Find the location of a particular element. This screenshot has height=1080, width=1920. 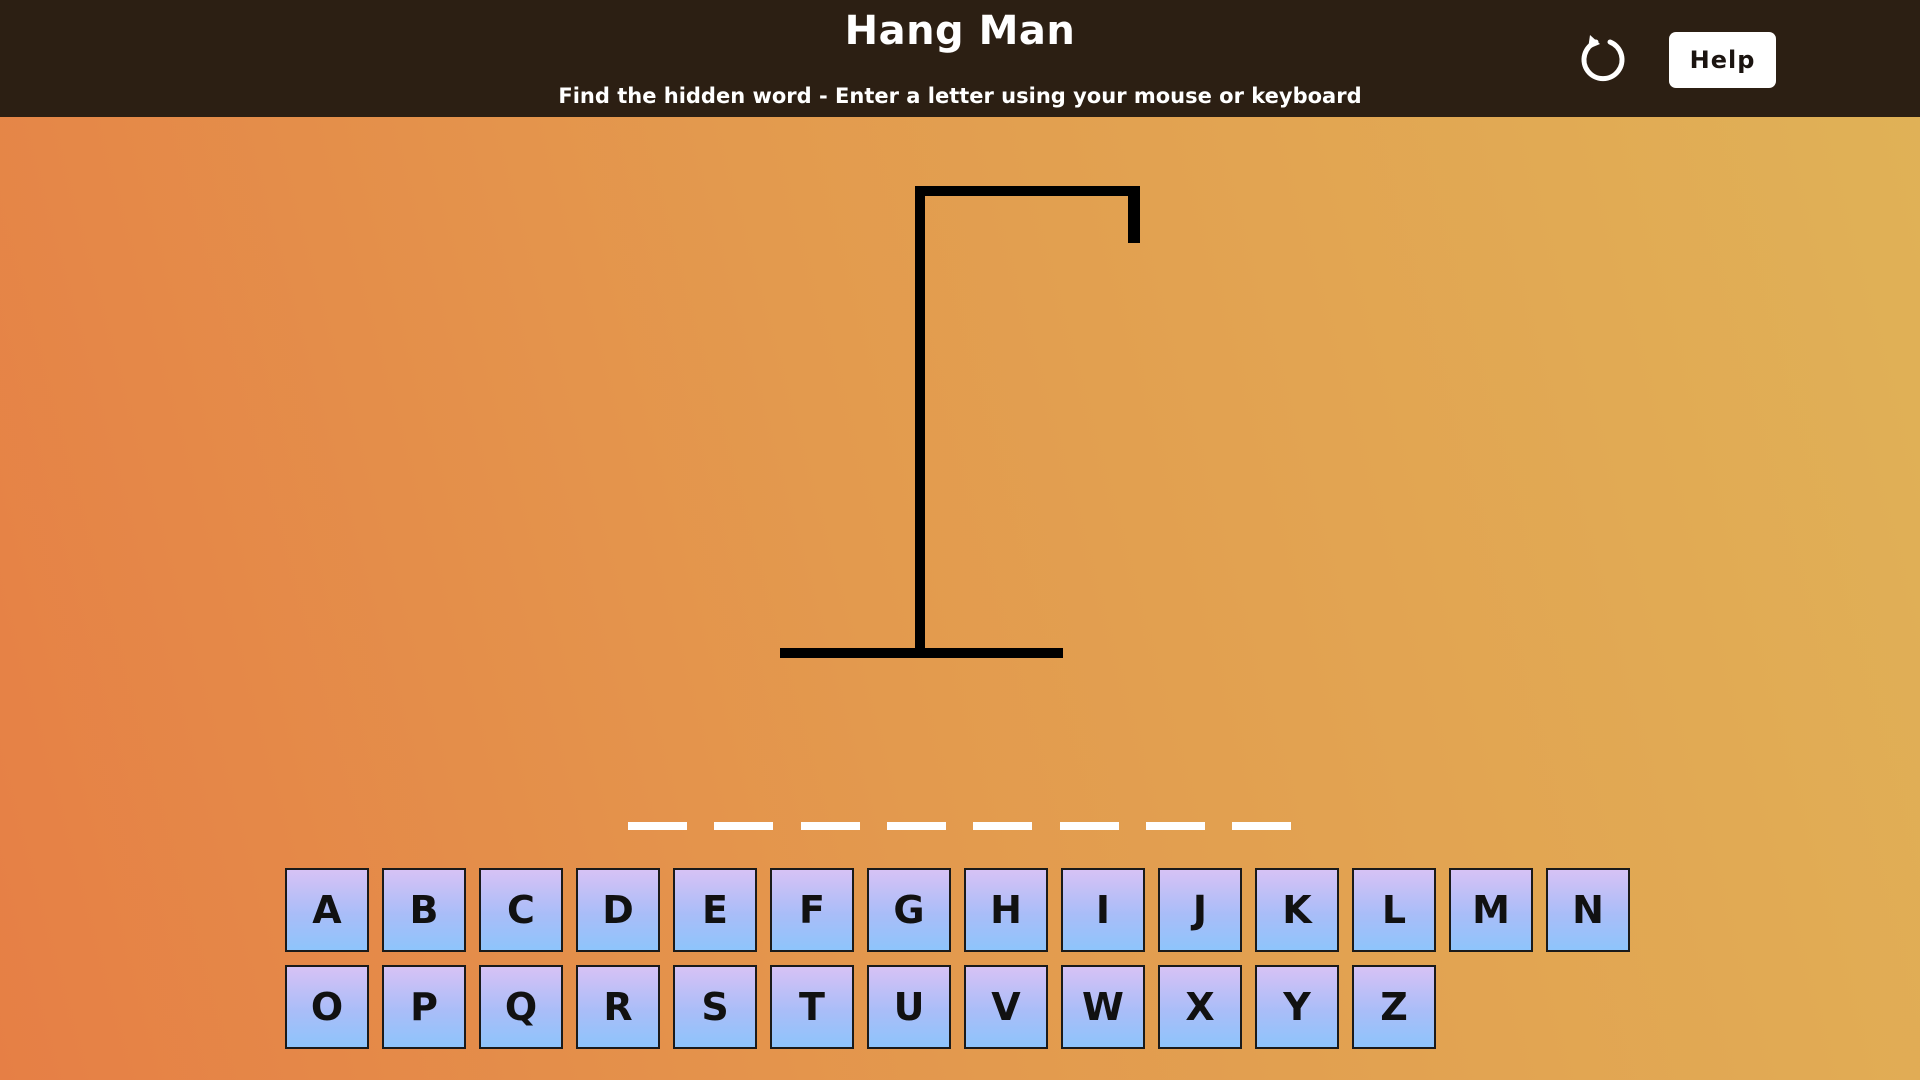

key-i: I is located at coordinates (1103, 910).